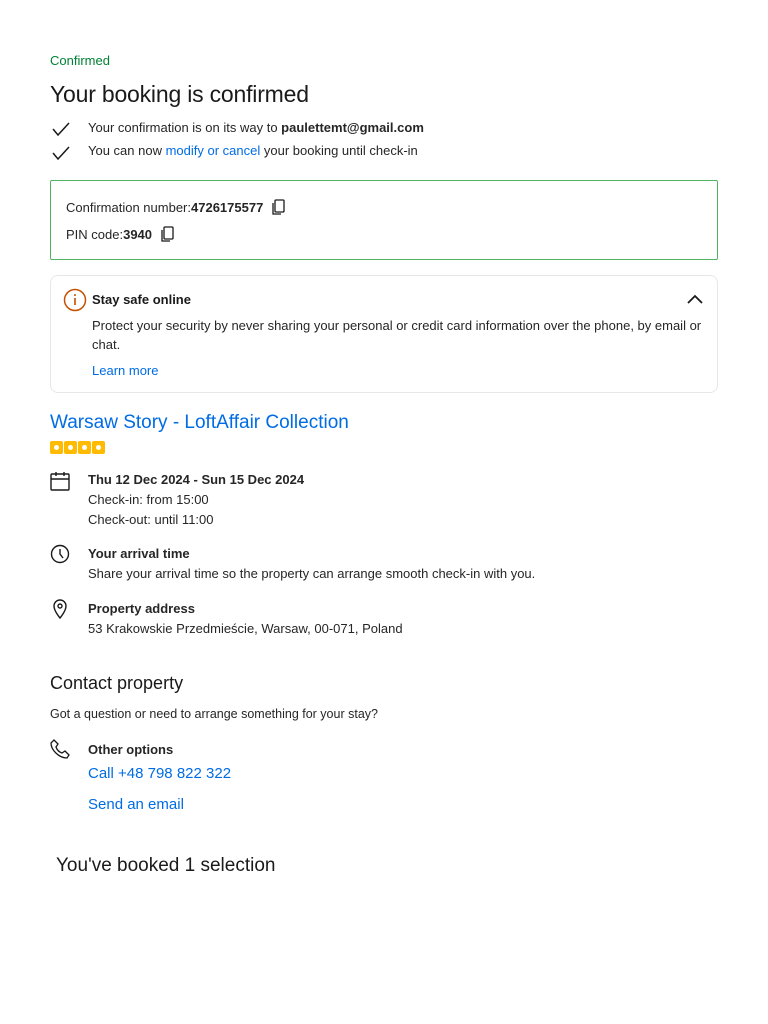 The width and height of the screenshot is (768, 1024). What do you see at coordinates (352, 127) in the screenshot?
I see `email: paulettemt@gmail.com` at bounding box center [352, 127].